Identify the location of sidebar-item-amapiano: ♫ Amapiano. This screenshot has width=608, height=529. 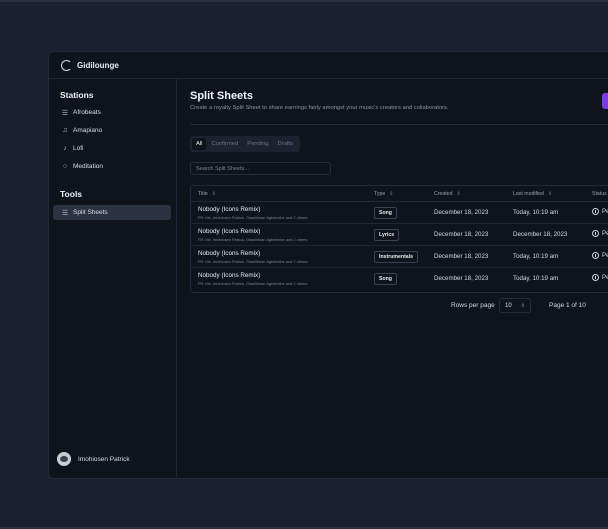
(112, 130).